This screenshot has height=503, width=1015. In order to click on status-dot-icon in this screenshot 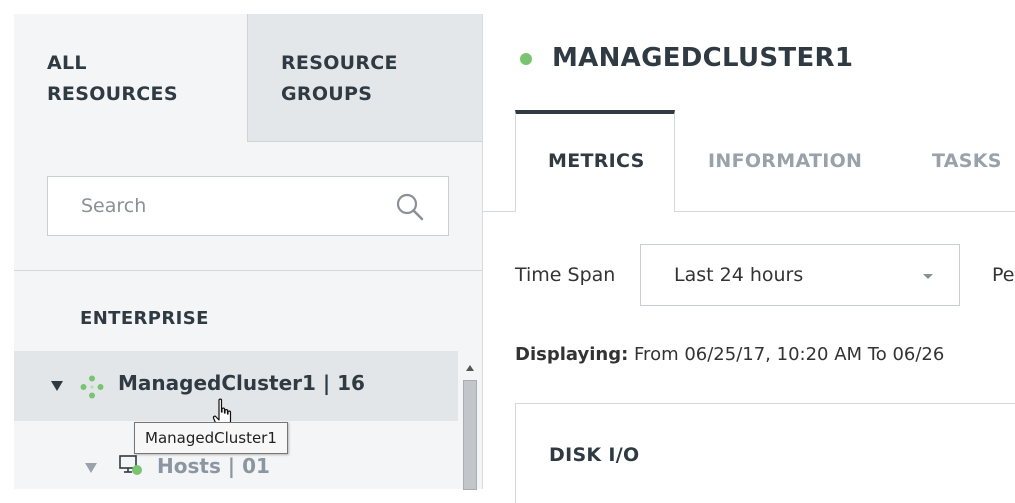, I will do `click(526, 59)`.